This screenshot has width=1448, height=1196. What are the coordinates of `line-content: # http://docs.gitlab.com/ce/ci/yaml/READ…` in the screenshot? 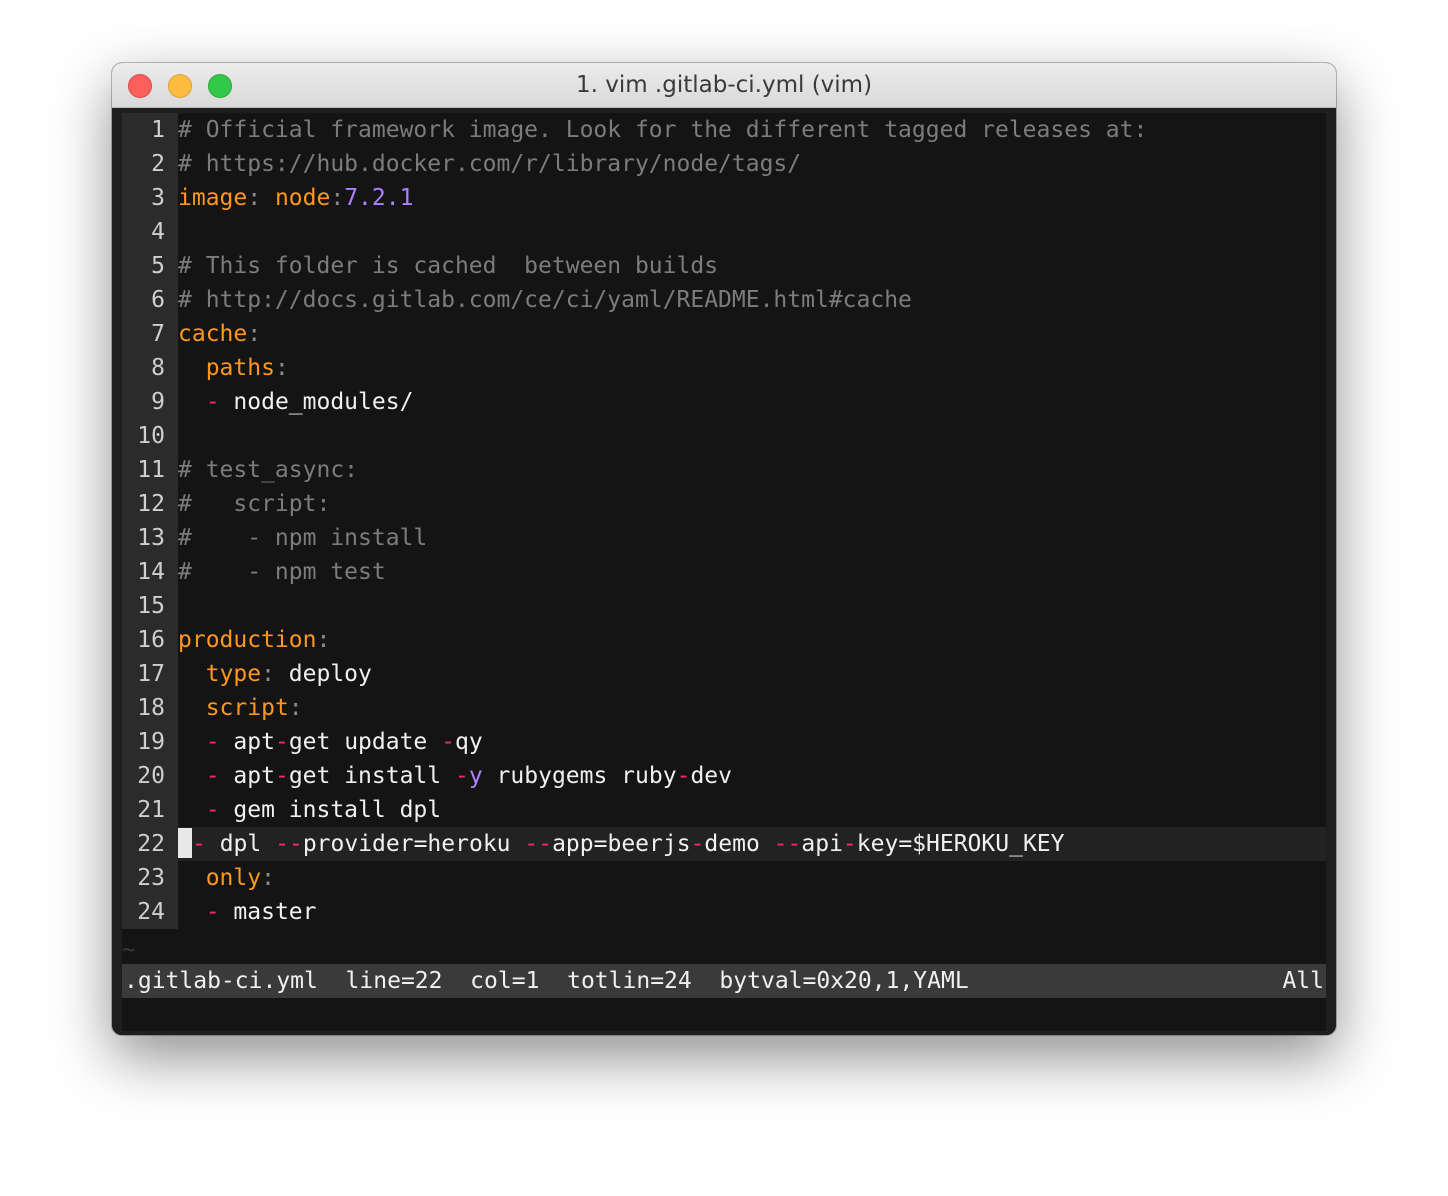 It's located at (545, 300).